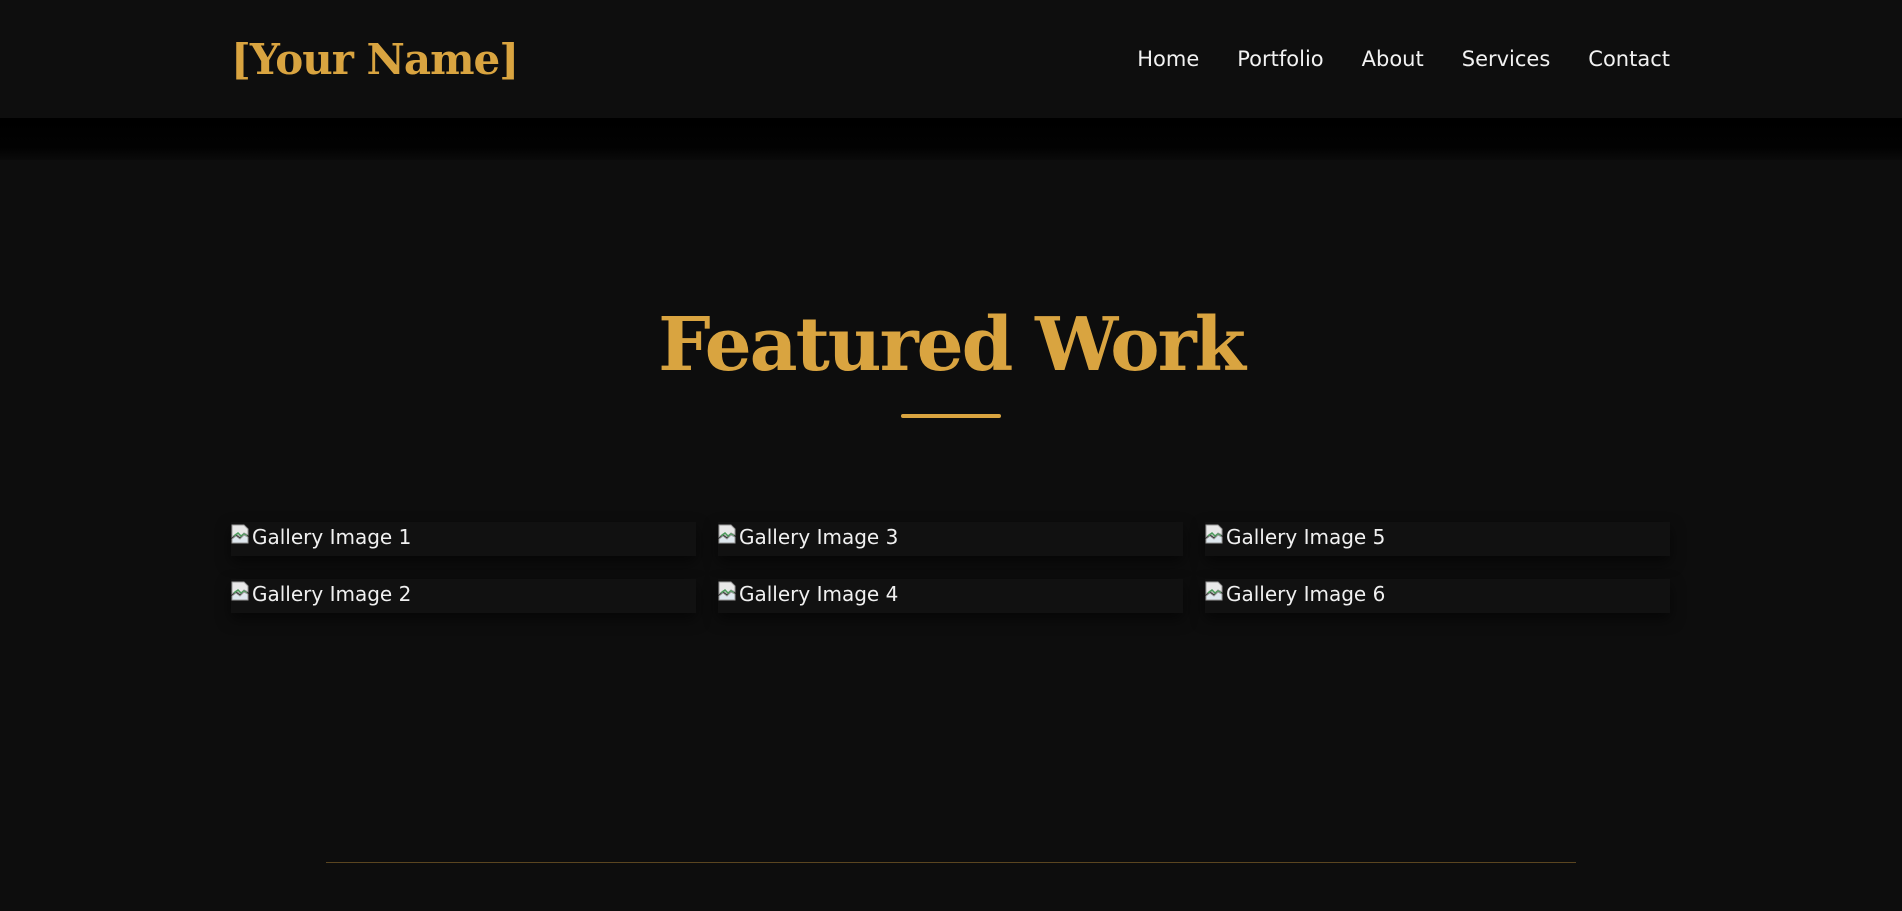  I want to click on title-underline, so click(951, 416).